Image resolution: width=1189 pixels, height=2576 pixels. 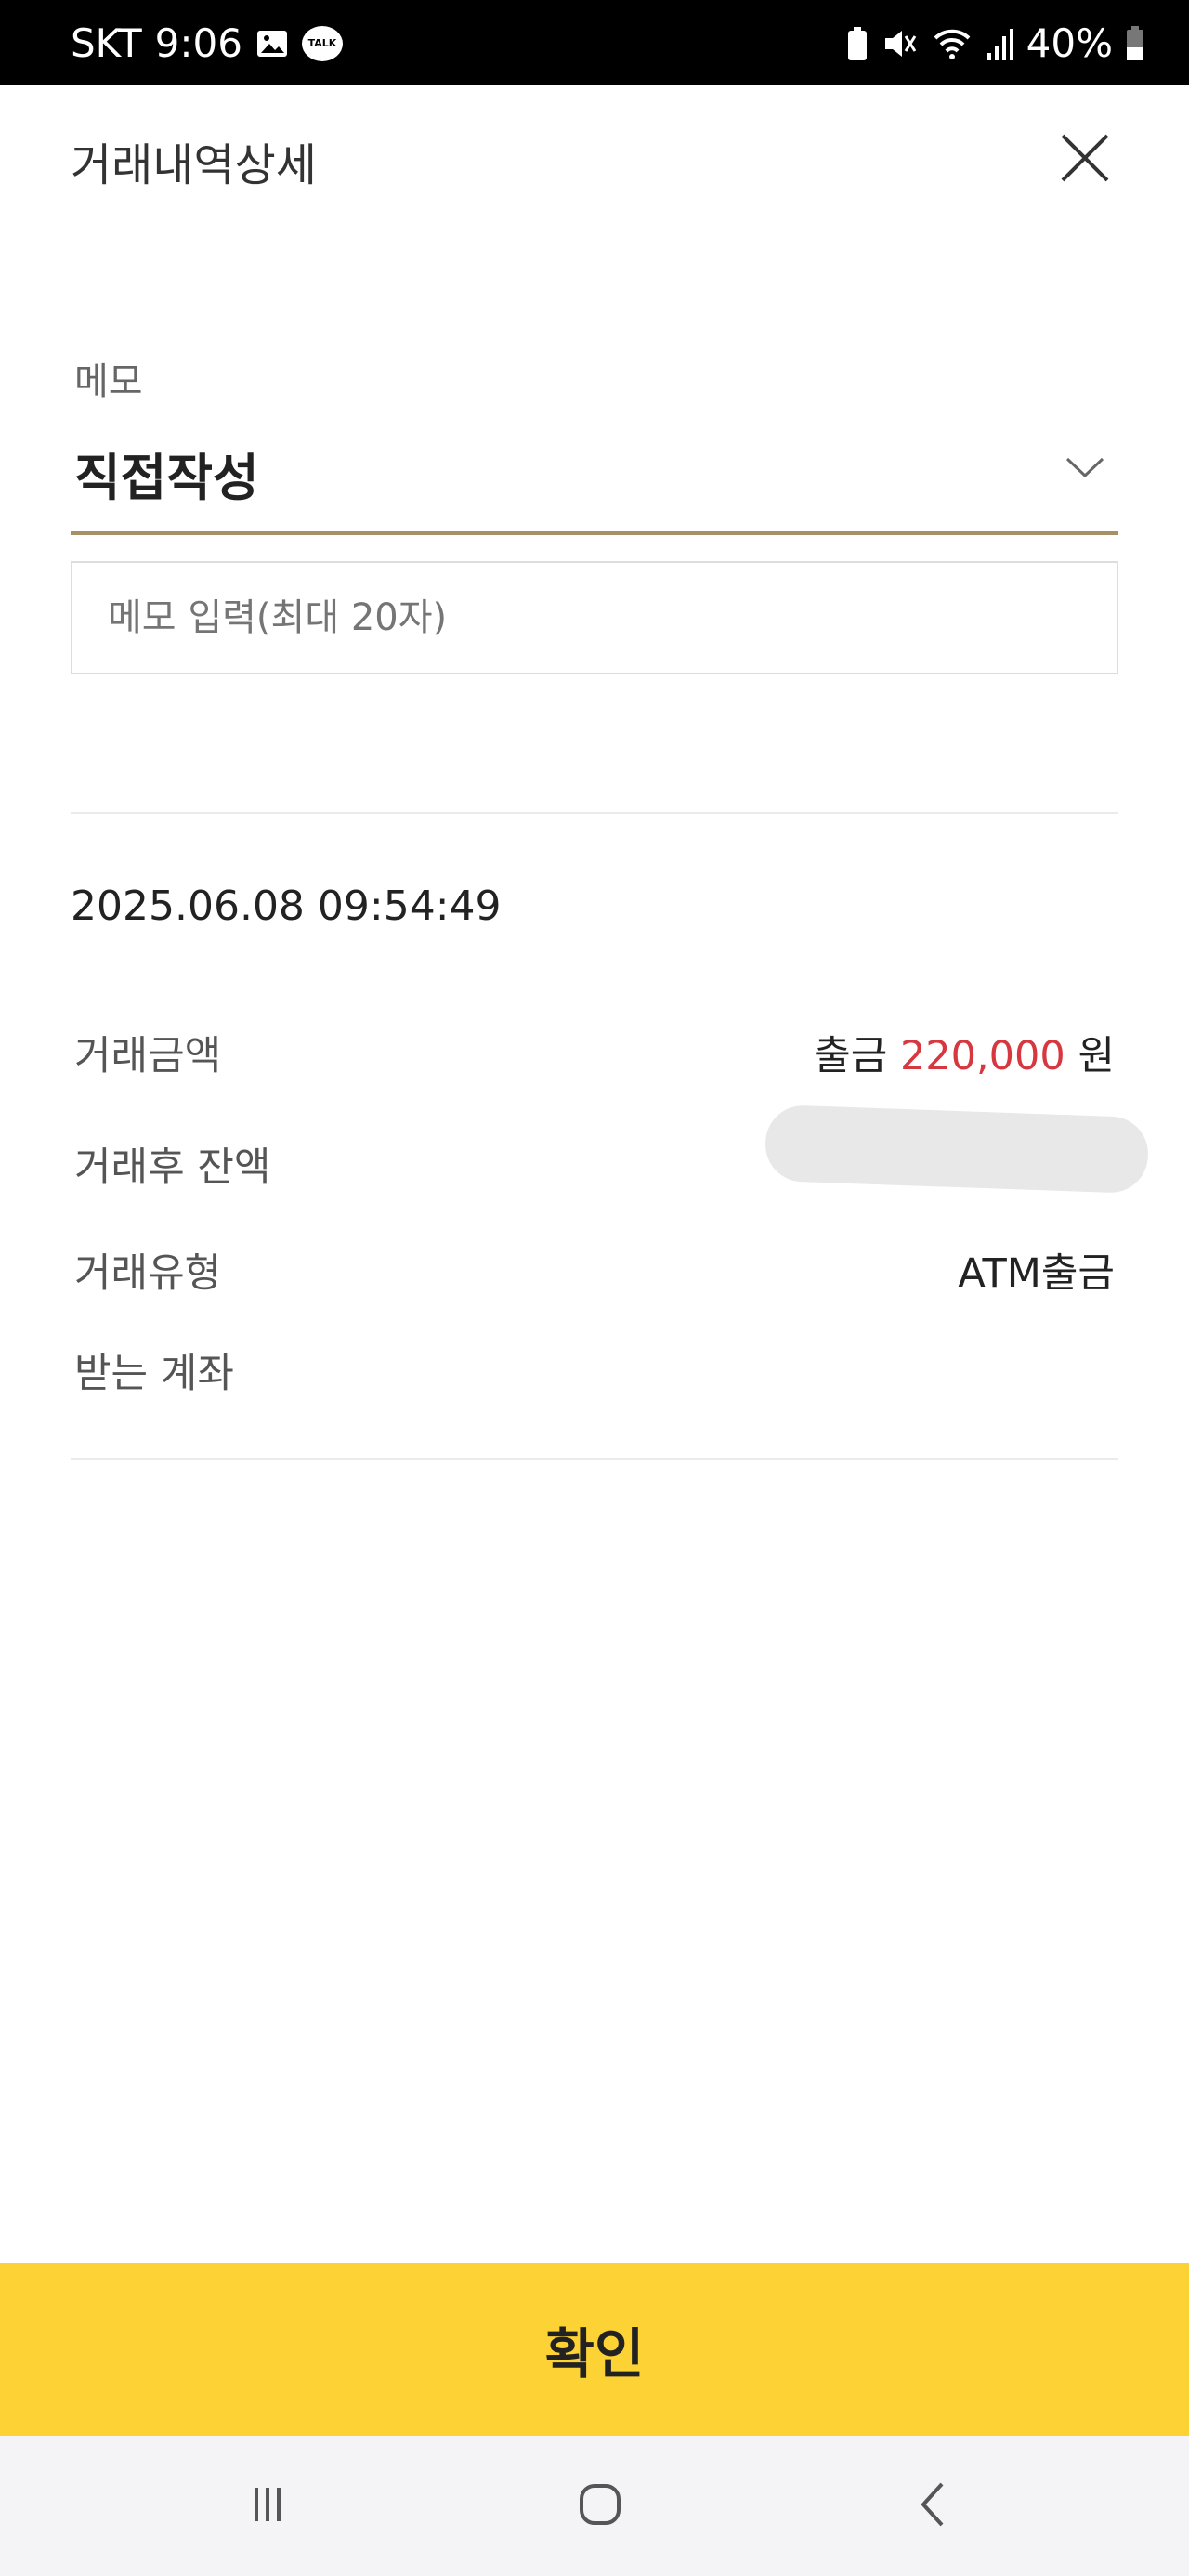 What do you see at coordinates (194, 165) in the screenshot?
I see `page-title: 거래내역상세` at bounding box center [194, 165].